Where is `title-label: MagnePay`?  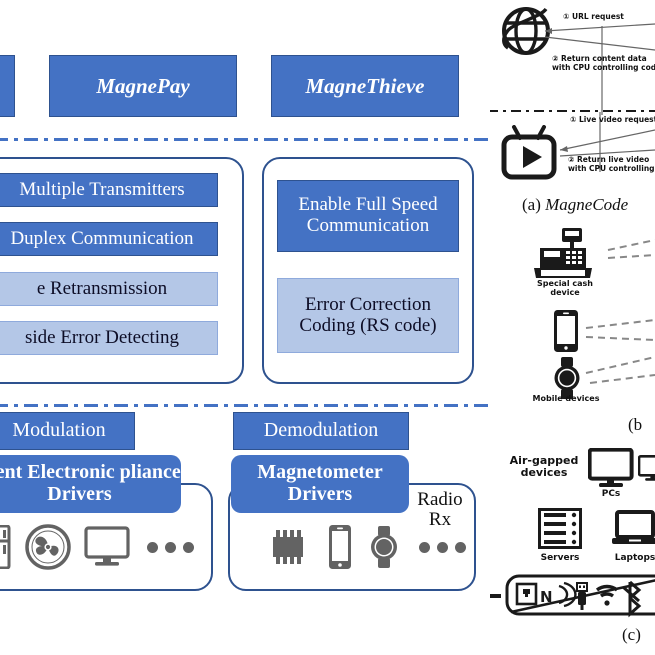 title-label: MagnePay is located at coordinates (143, 85).